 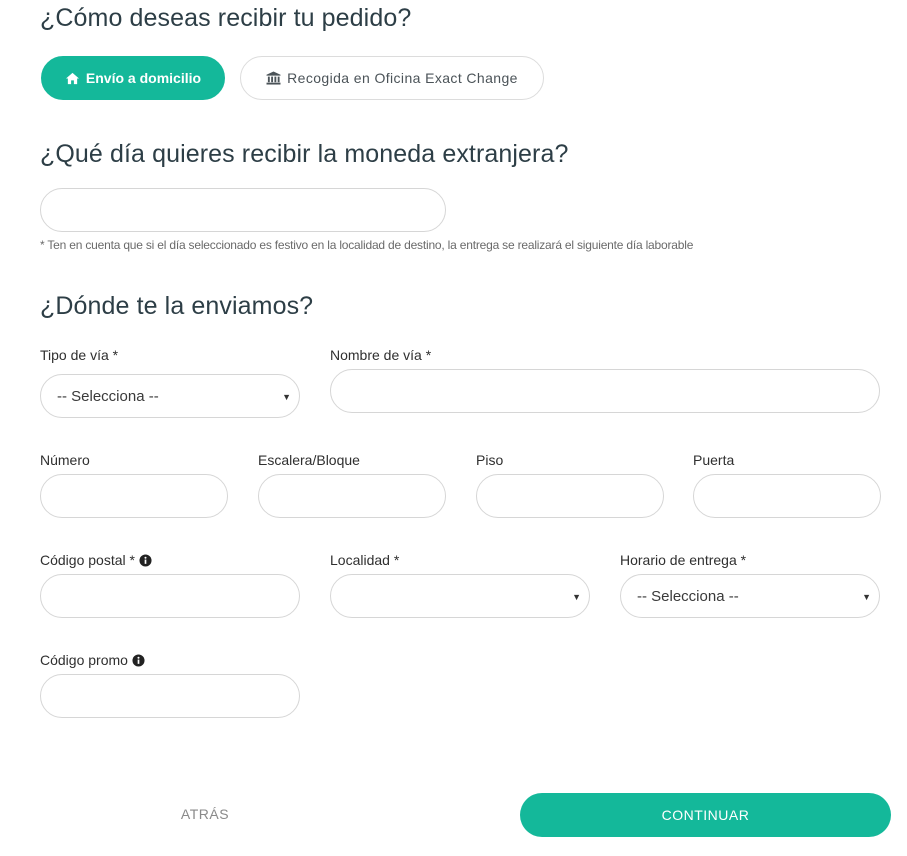 I want to click on tipo-via-select: -- Selecciona -- ▼, so click(x=170, y=396).